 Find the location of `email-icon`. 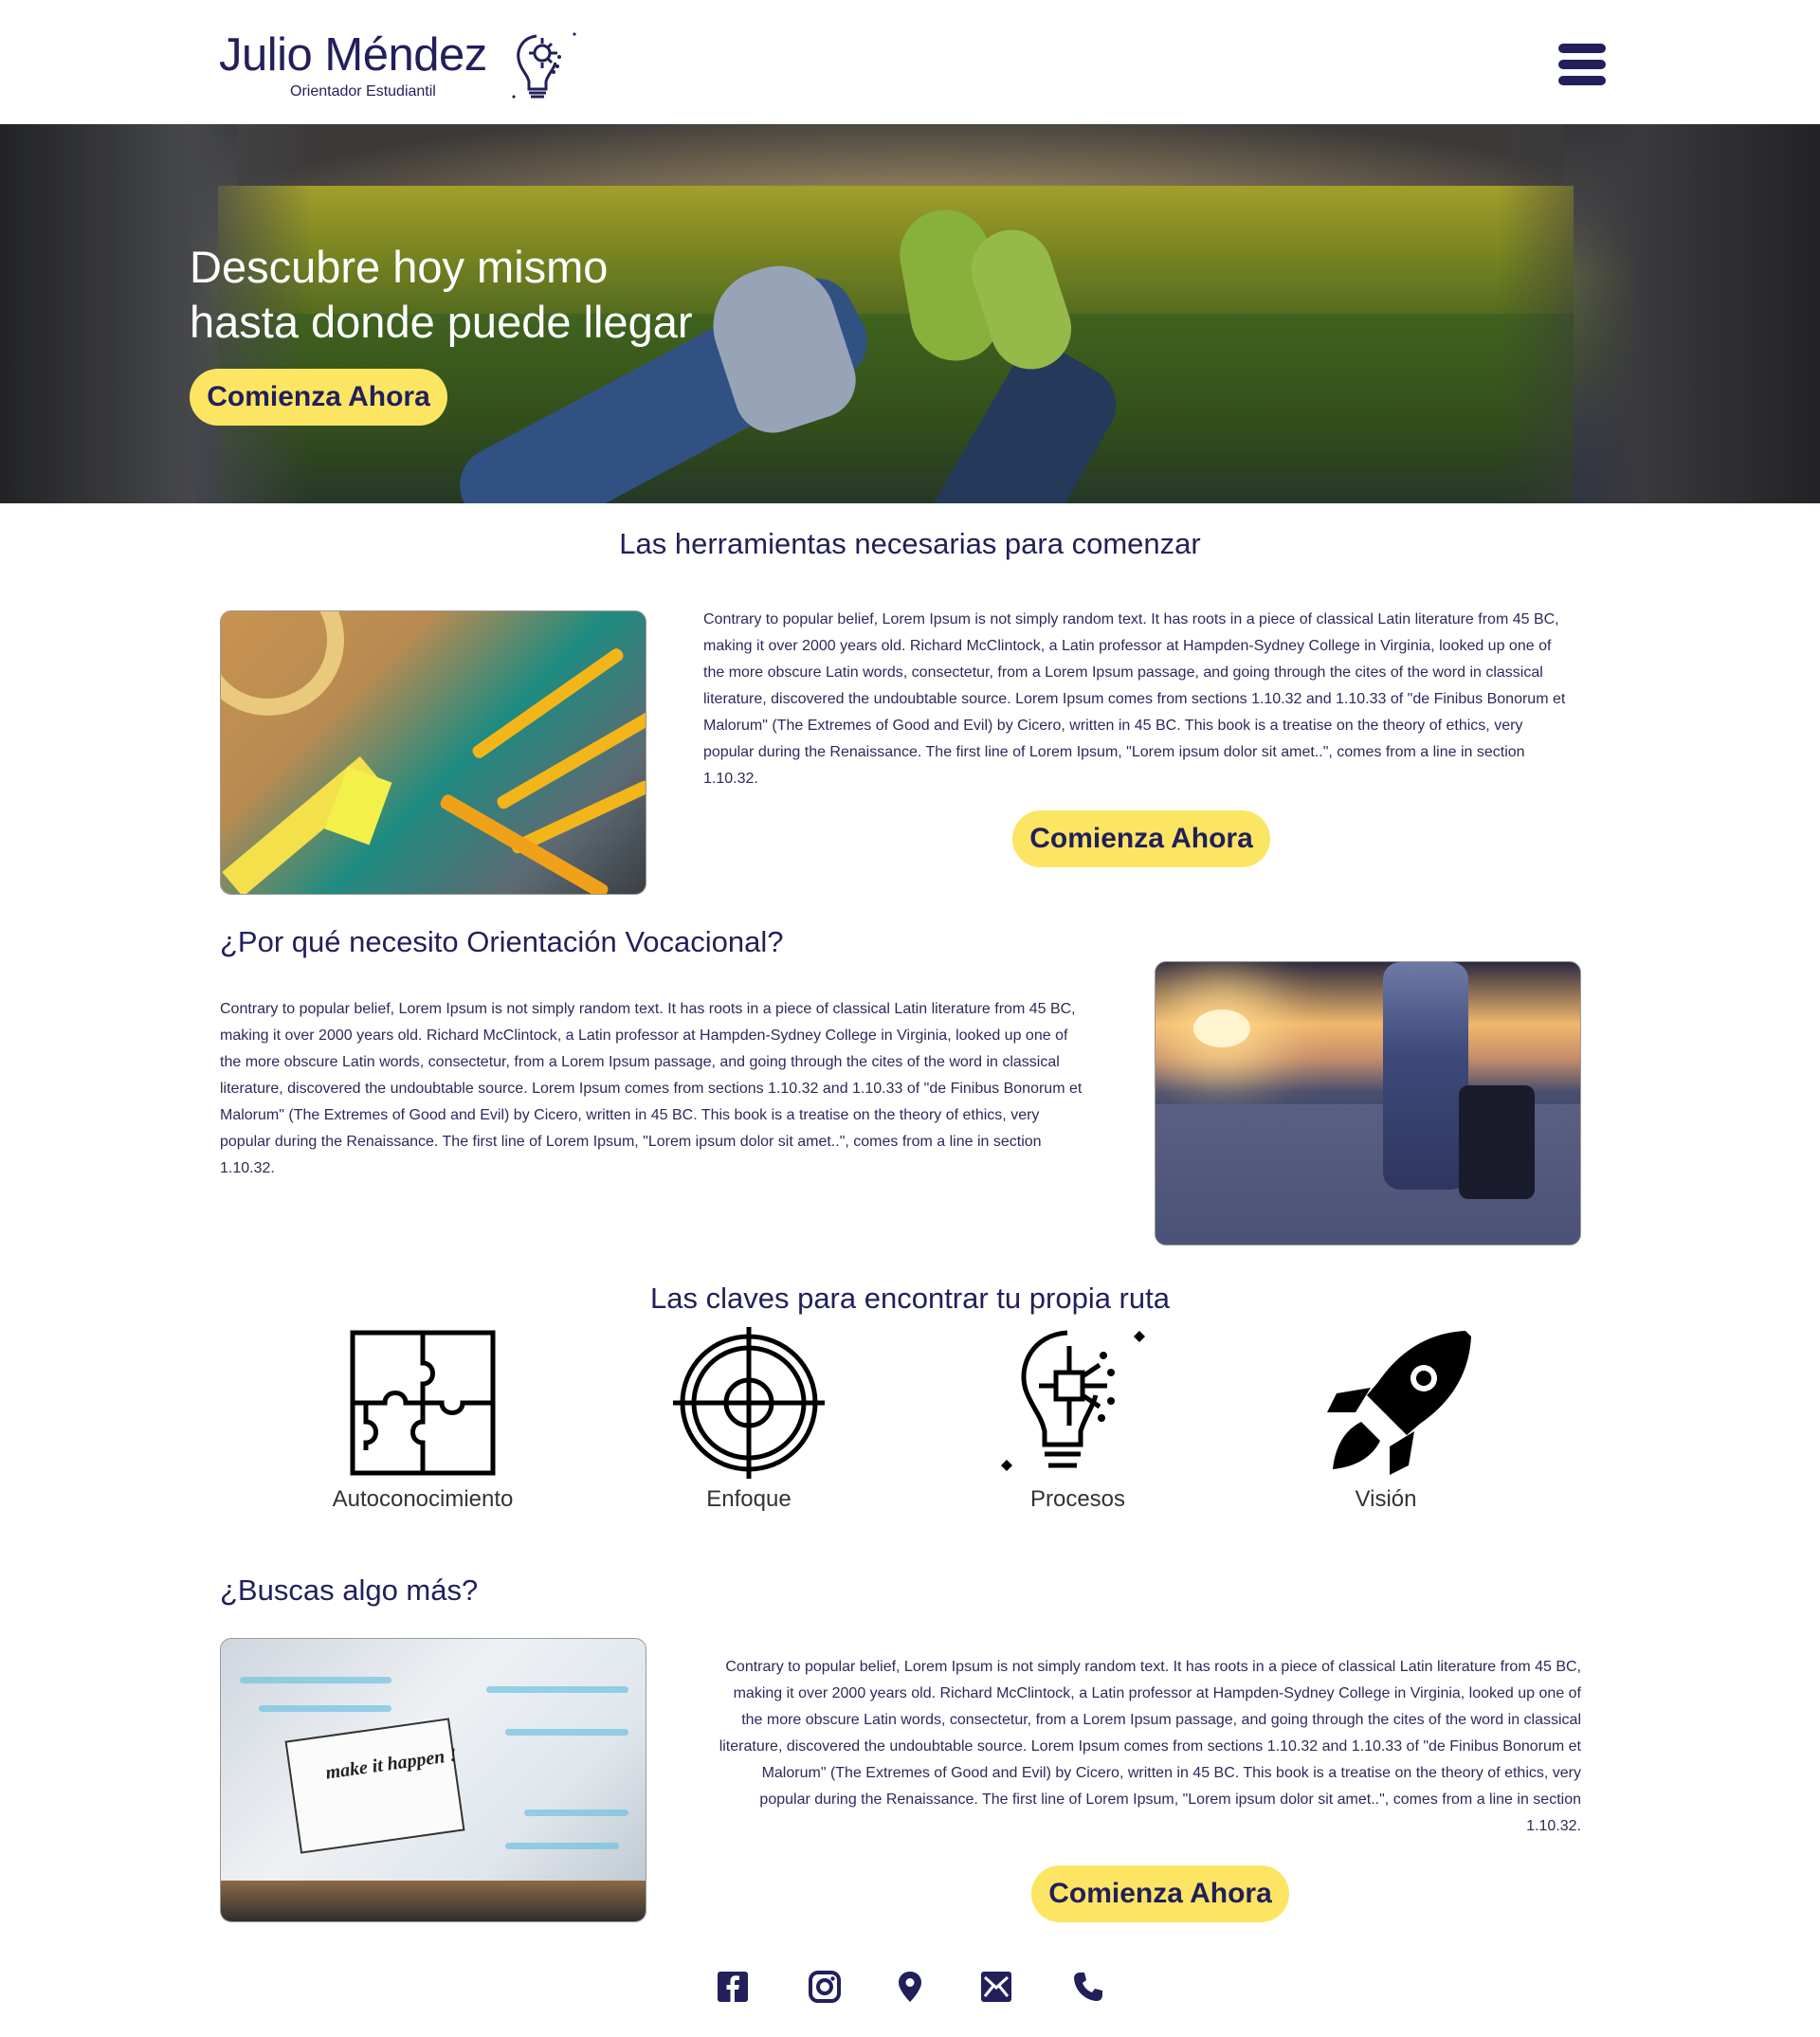

email-icon is located at coordinates (996, 1987).